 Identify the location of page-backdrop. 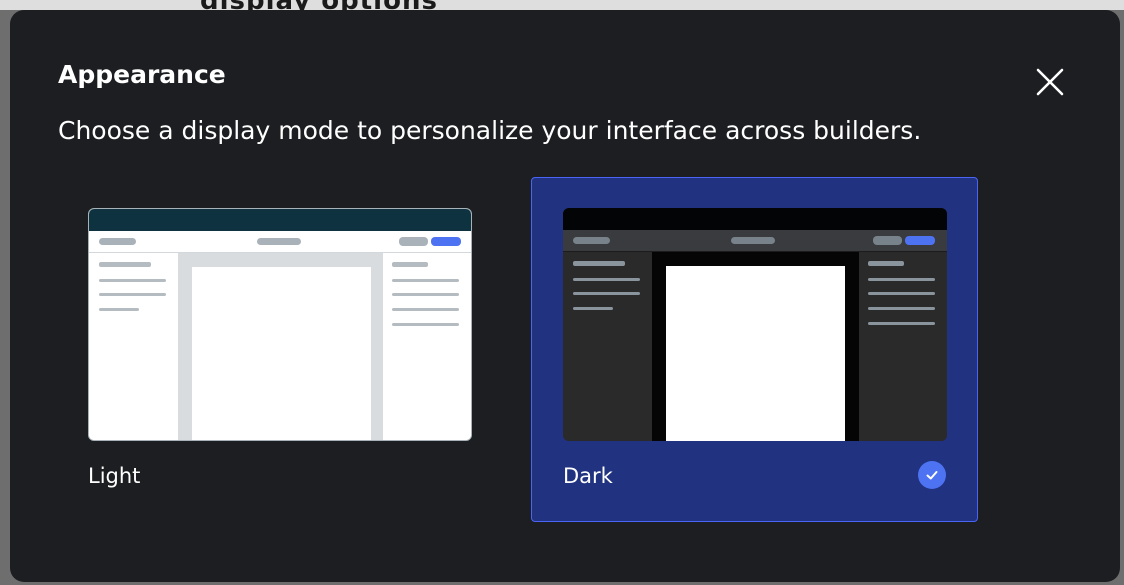
(562, 5).